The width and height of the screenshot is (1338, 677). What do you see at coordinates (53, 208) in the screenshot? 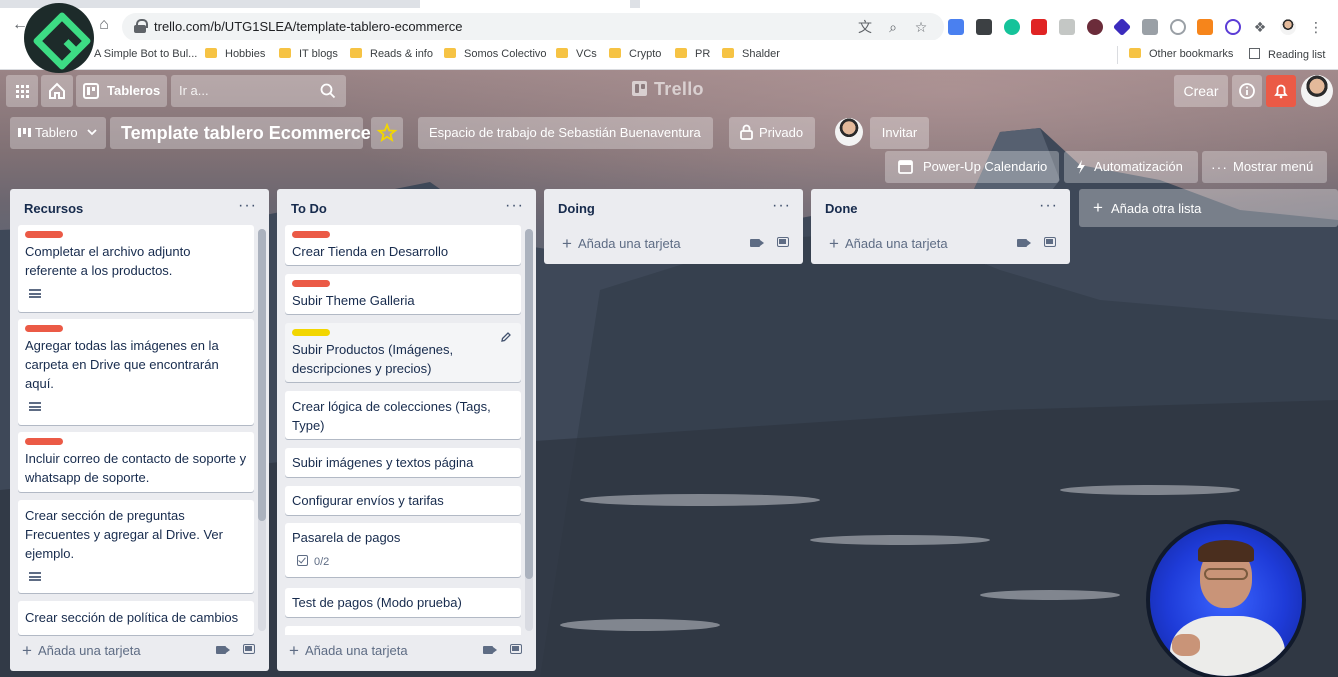
I see `list-title: Recursos` at bounding box center [53, 208].